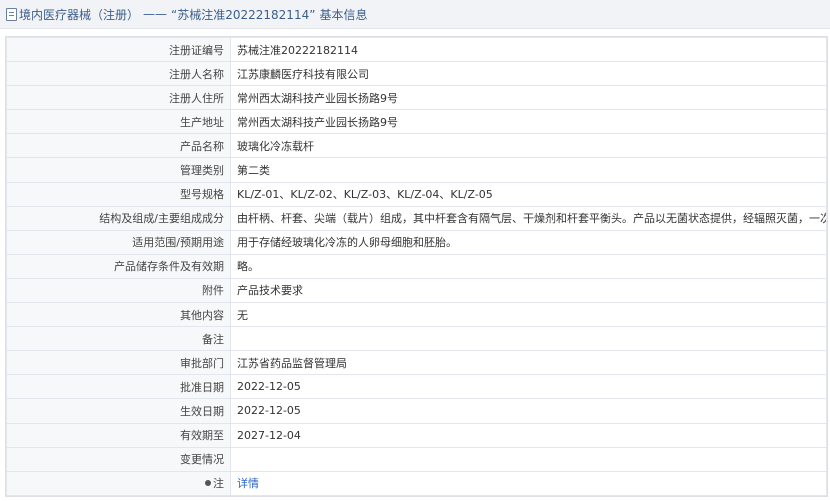 Image resolution: width=830 pixels, height=501 pixels. I want to click on details-link: 详情, so click(248, 483).